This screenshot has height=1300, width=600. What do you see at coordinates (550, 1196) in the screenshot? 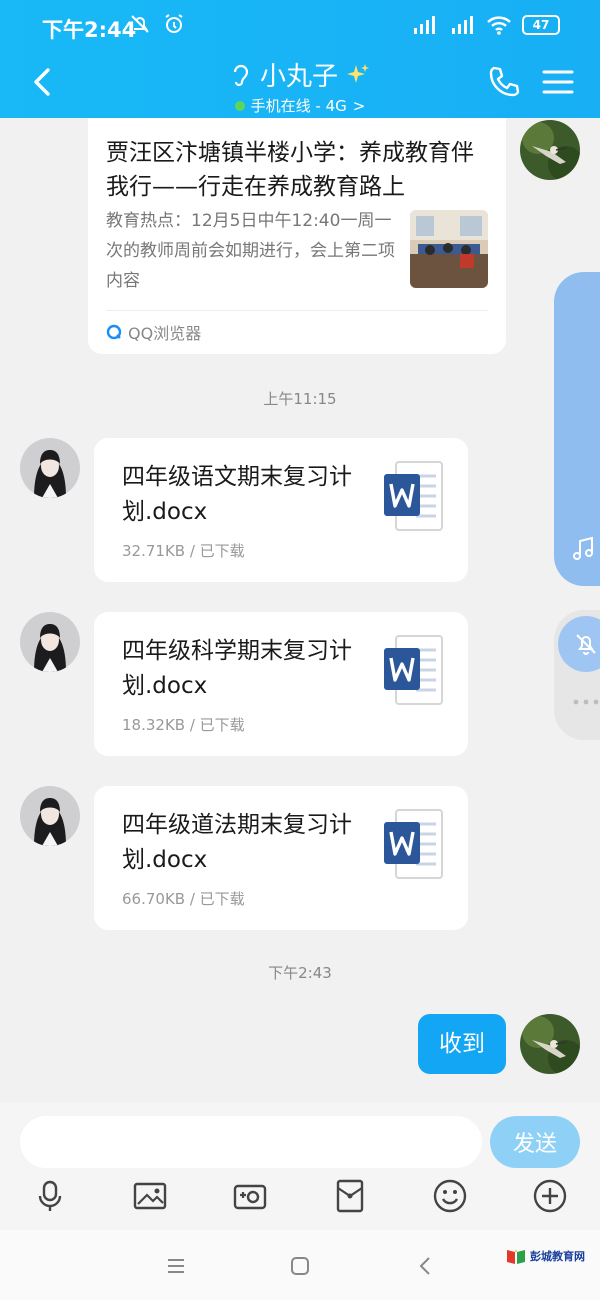
I see `plus-more-icon` at bounding box center [550, 1196].